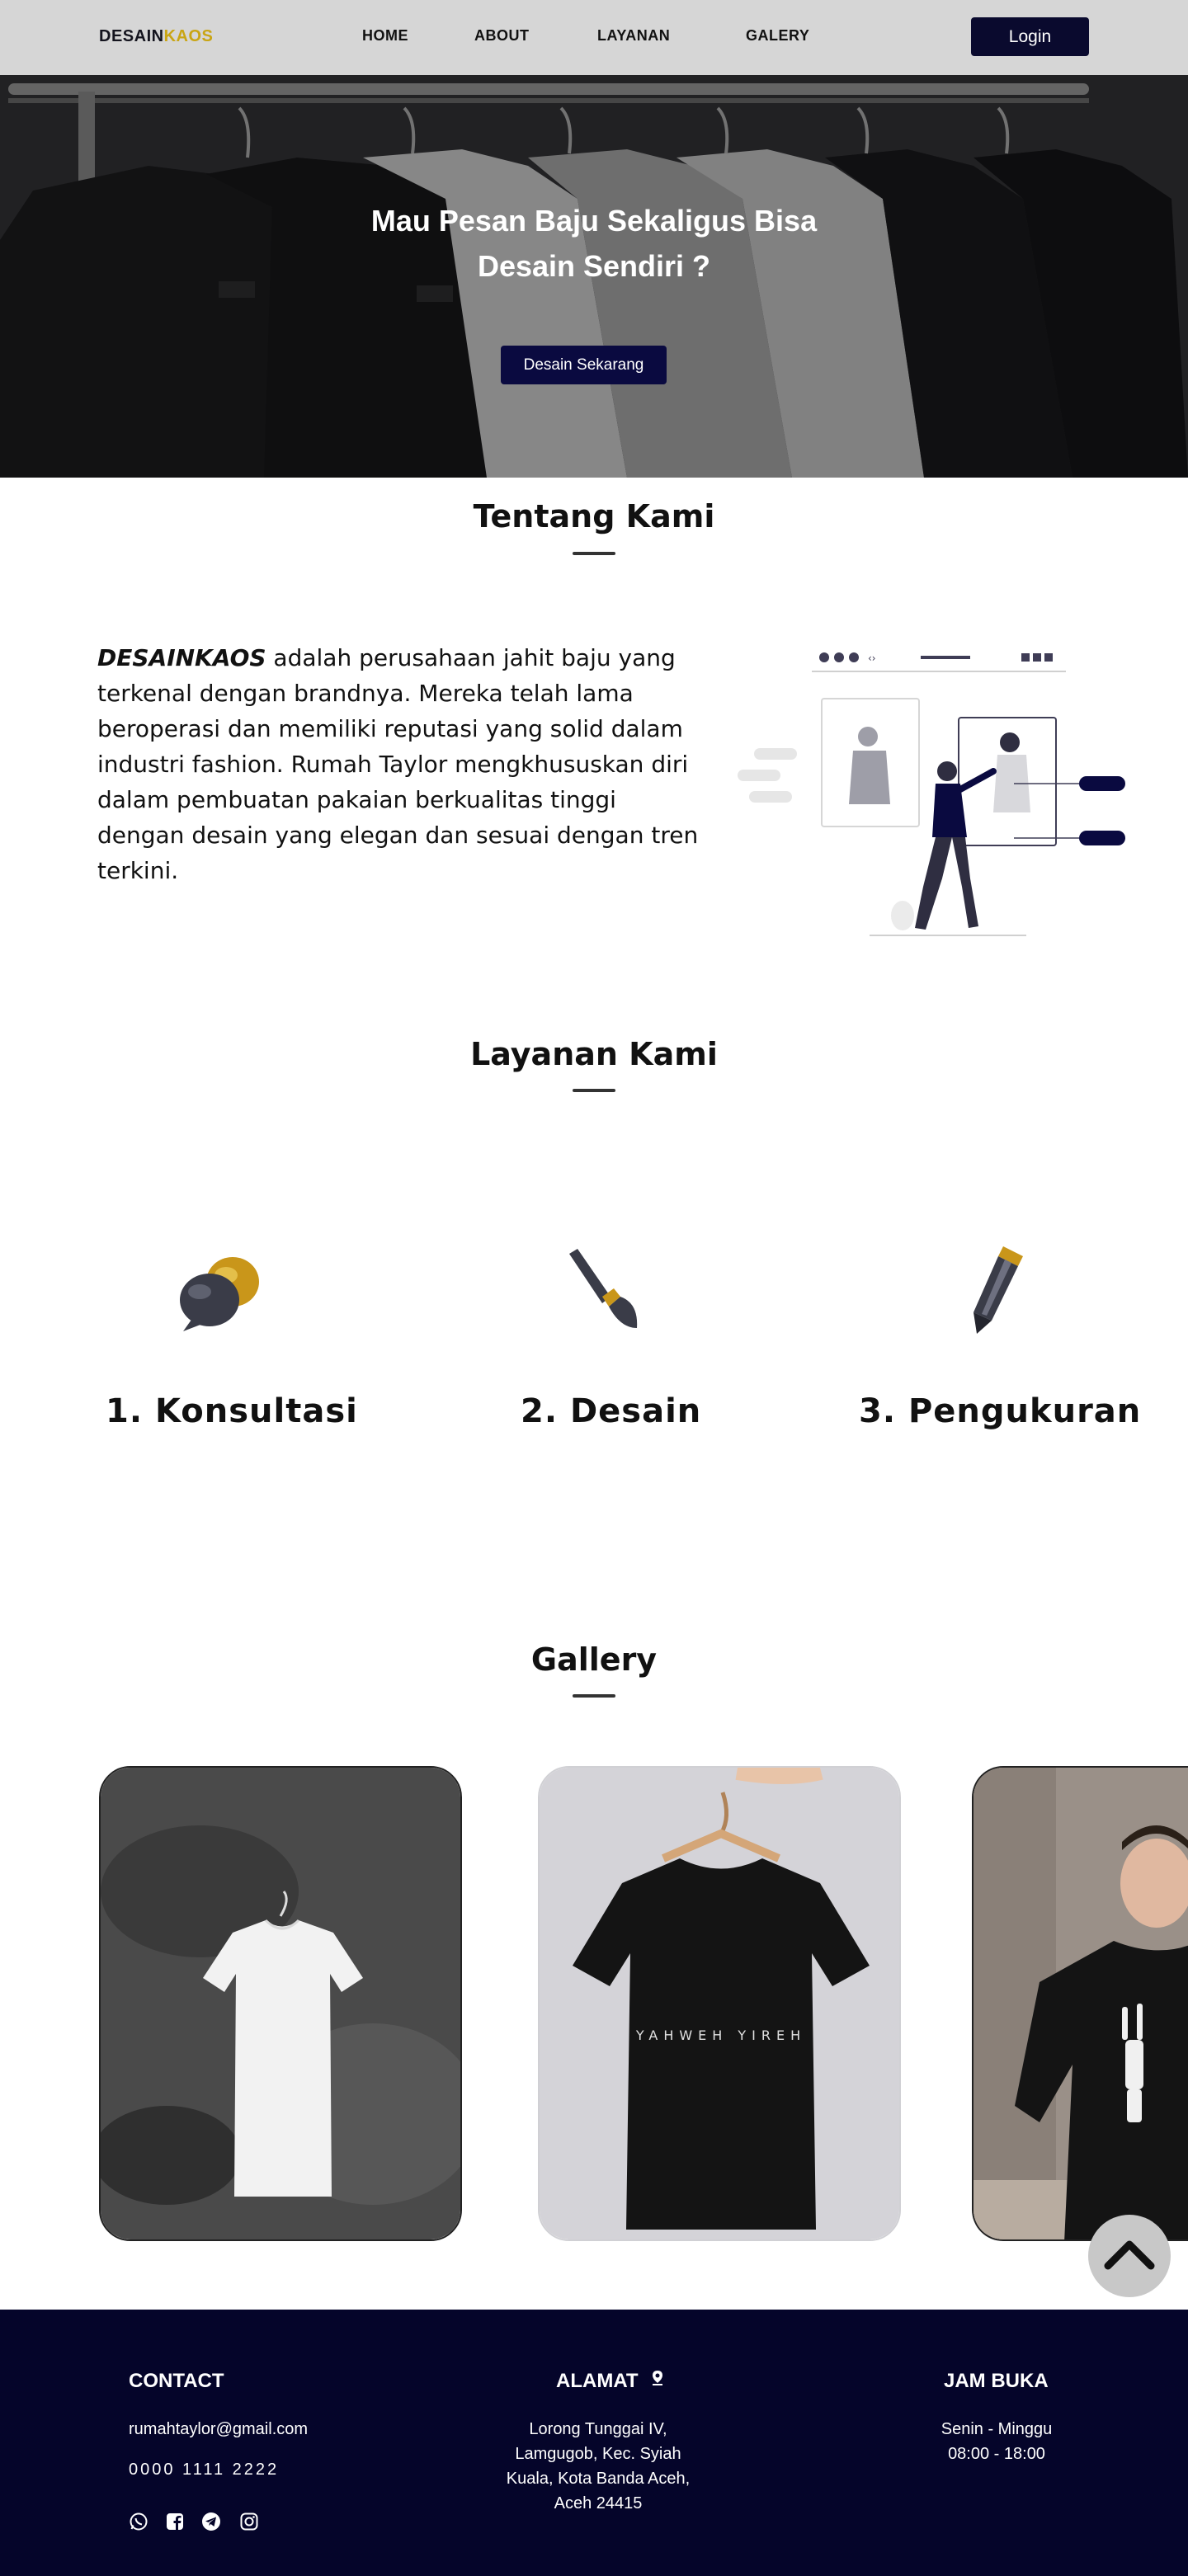 Image resolution: width=1188 pixels, height=2576 pixels. Describe the element at coordinates (998, 1290) in the screenshot. I see `pencil-icon` at that location.